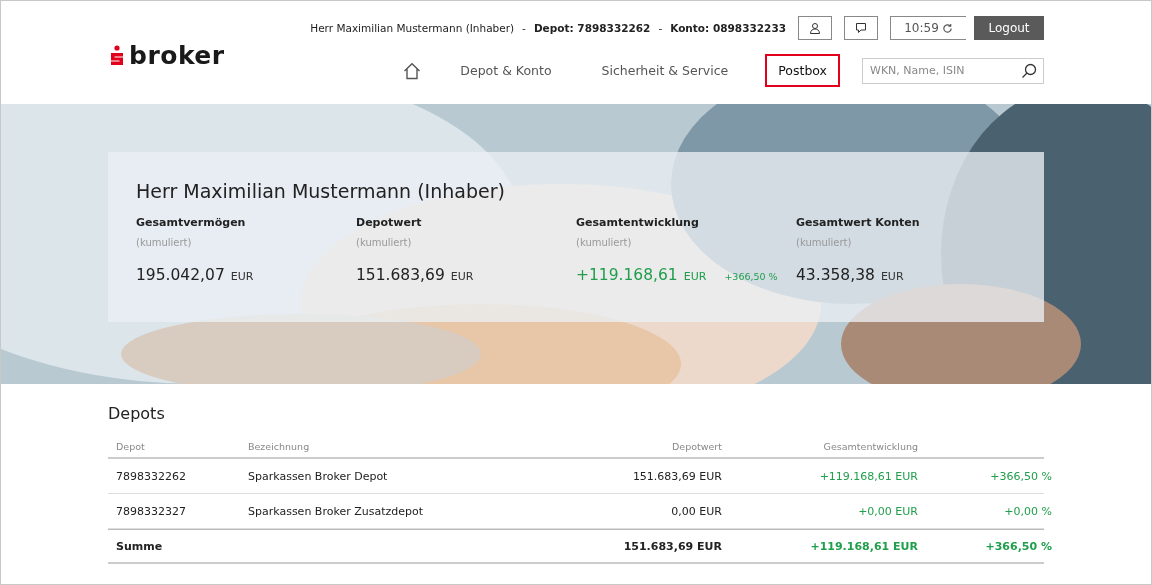  What do you see at coordinates (928, 28) in the screenshot?
I see `session-timer-button: 10:59` at bounding box center [928, 28].